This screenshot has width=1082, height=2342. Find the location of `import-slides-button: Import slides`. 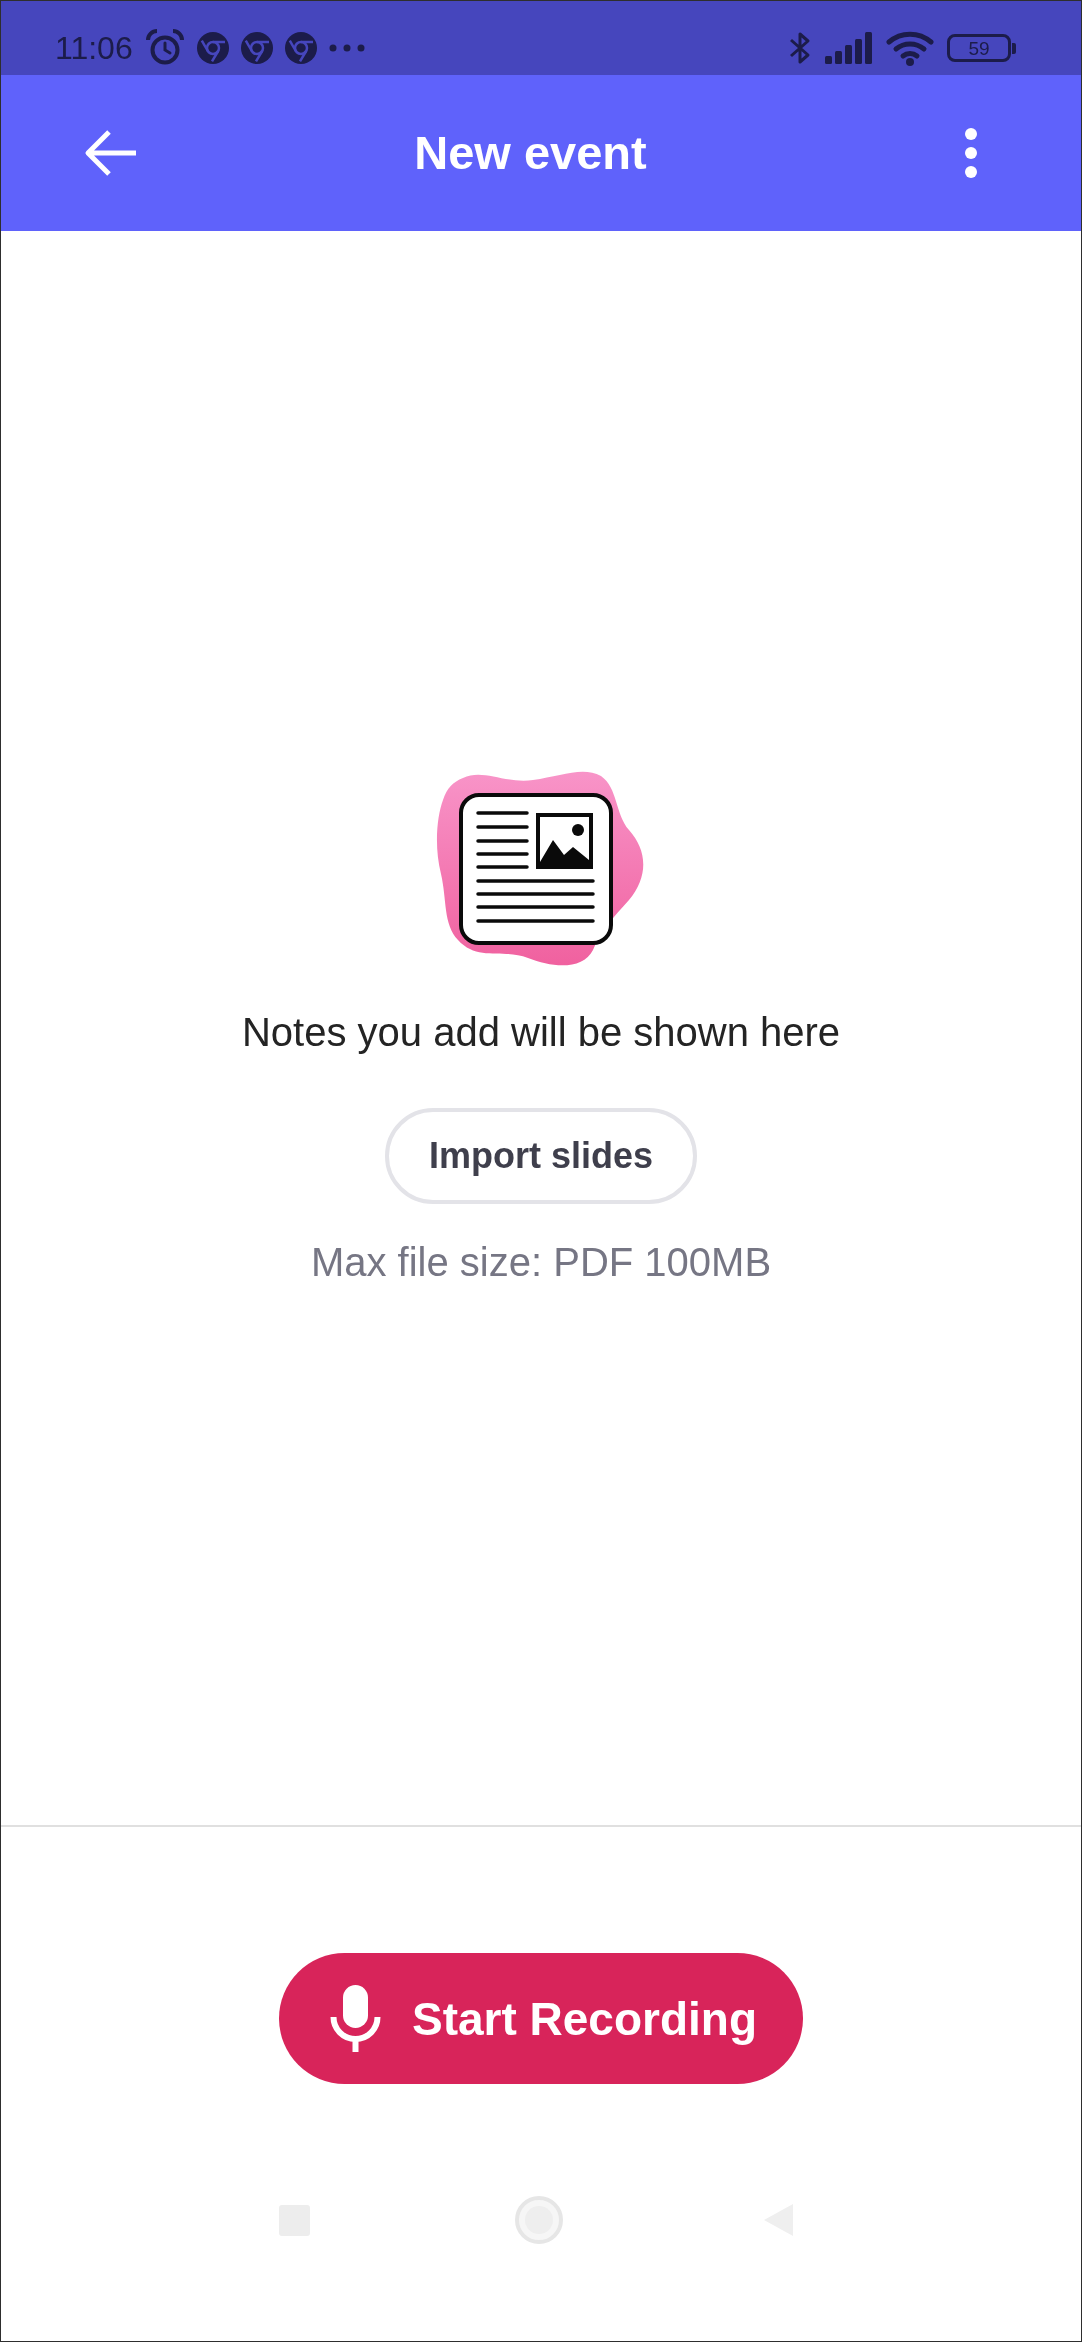

import-slides-button: Import slides is located at coordinates (541, 1156).